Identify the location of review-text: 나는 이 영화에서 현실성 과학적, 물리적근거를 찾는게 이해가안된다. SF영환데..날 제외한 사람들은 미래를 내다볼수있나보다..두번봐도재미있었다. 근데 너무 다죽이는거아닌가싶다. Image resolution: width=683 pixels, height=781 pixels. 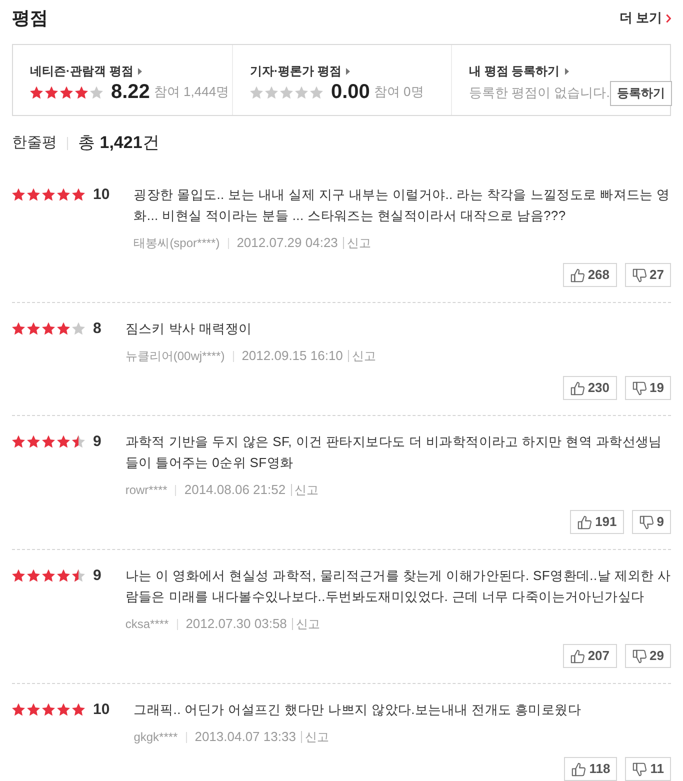
(398, 586).